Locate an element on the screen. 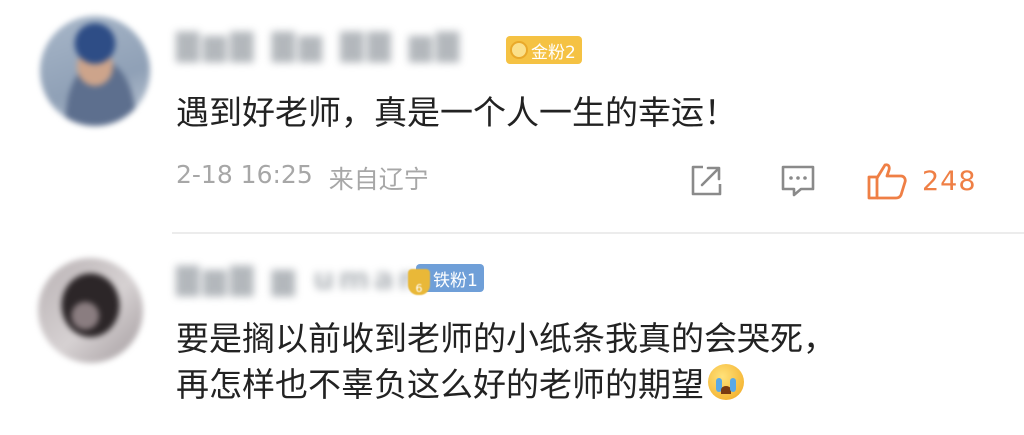  share-icon is located at coordinates (706, 180).